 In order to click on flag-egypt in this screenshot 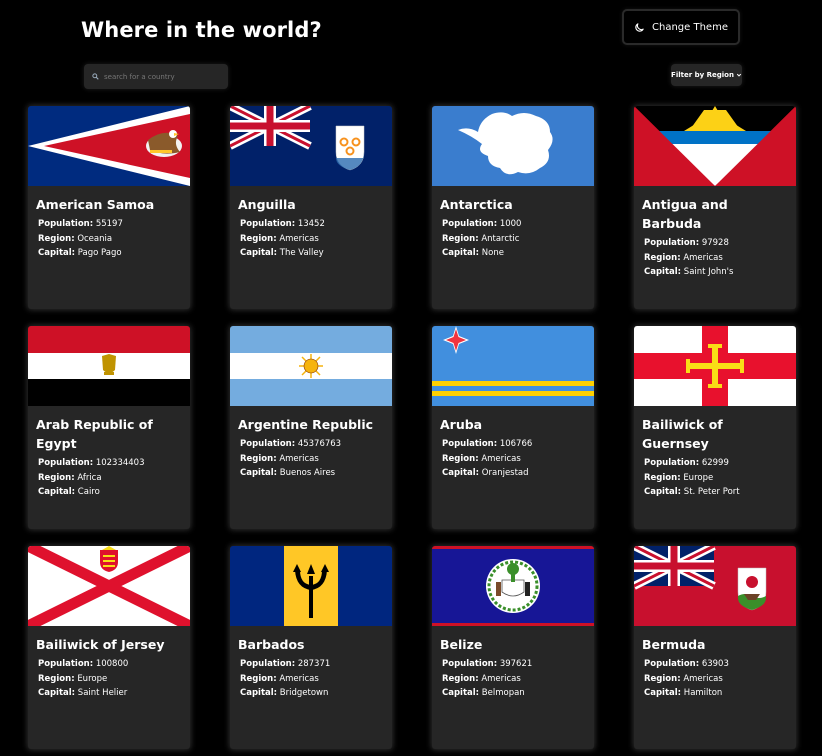, I will do `click(109, 366)`.